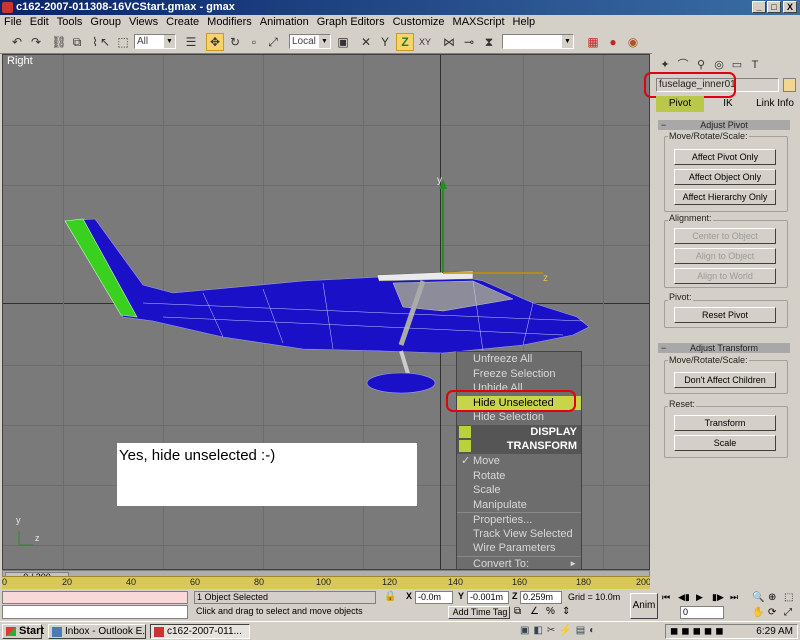 This screenshot has height=640, width=800. What do you see at coordinates (479, 22) in the screenshot?
I see `menu-maxscript: MAXScript` at bounding box center [479, 22].